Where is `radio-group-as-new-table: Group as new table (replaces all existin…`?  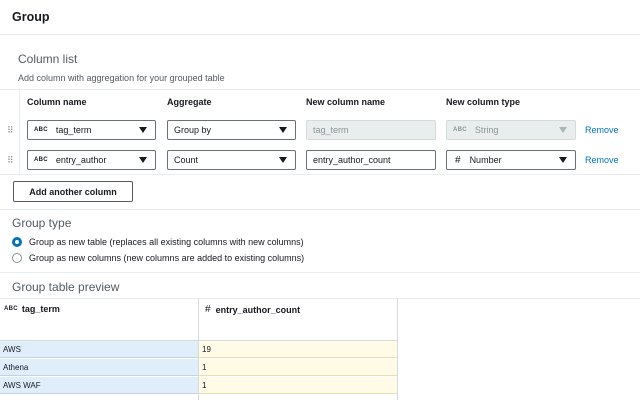
radio-group-as-new-table: Group as new table (replaces all existin… is located at coordinates (158, 242).